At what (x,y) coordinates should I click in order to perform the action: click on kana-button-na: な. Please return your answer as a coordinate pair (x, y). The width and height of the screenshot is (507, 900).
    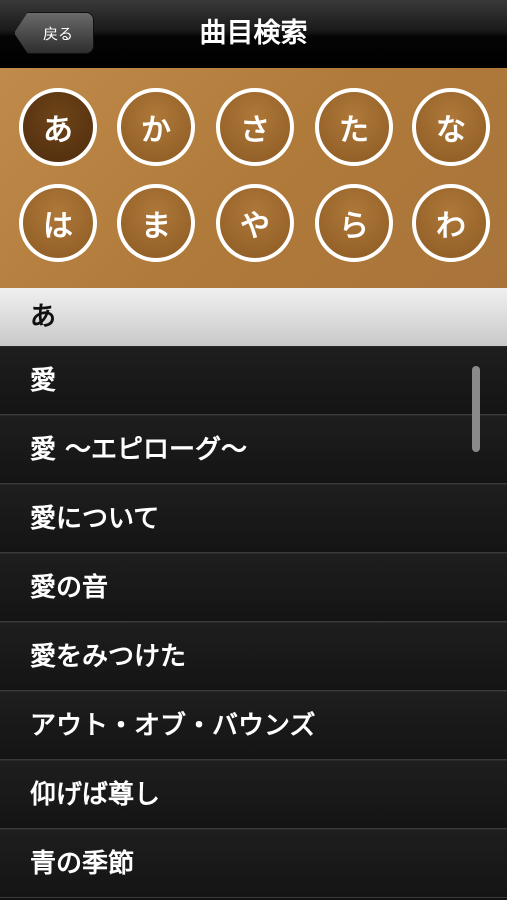
    Looking at the image, I should click on (451, 127).